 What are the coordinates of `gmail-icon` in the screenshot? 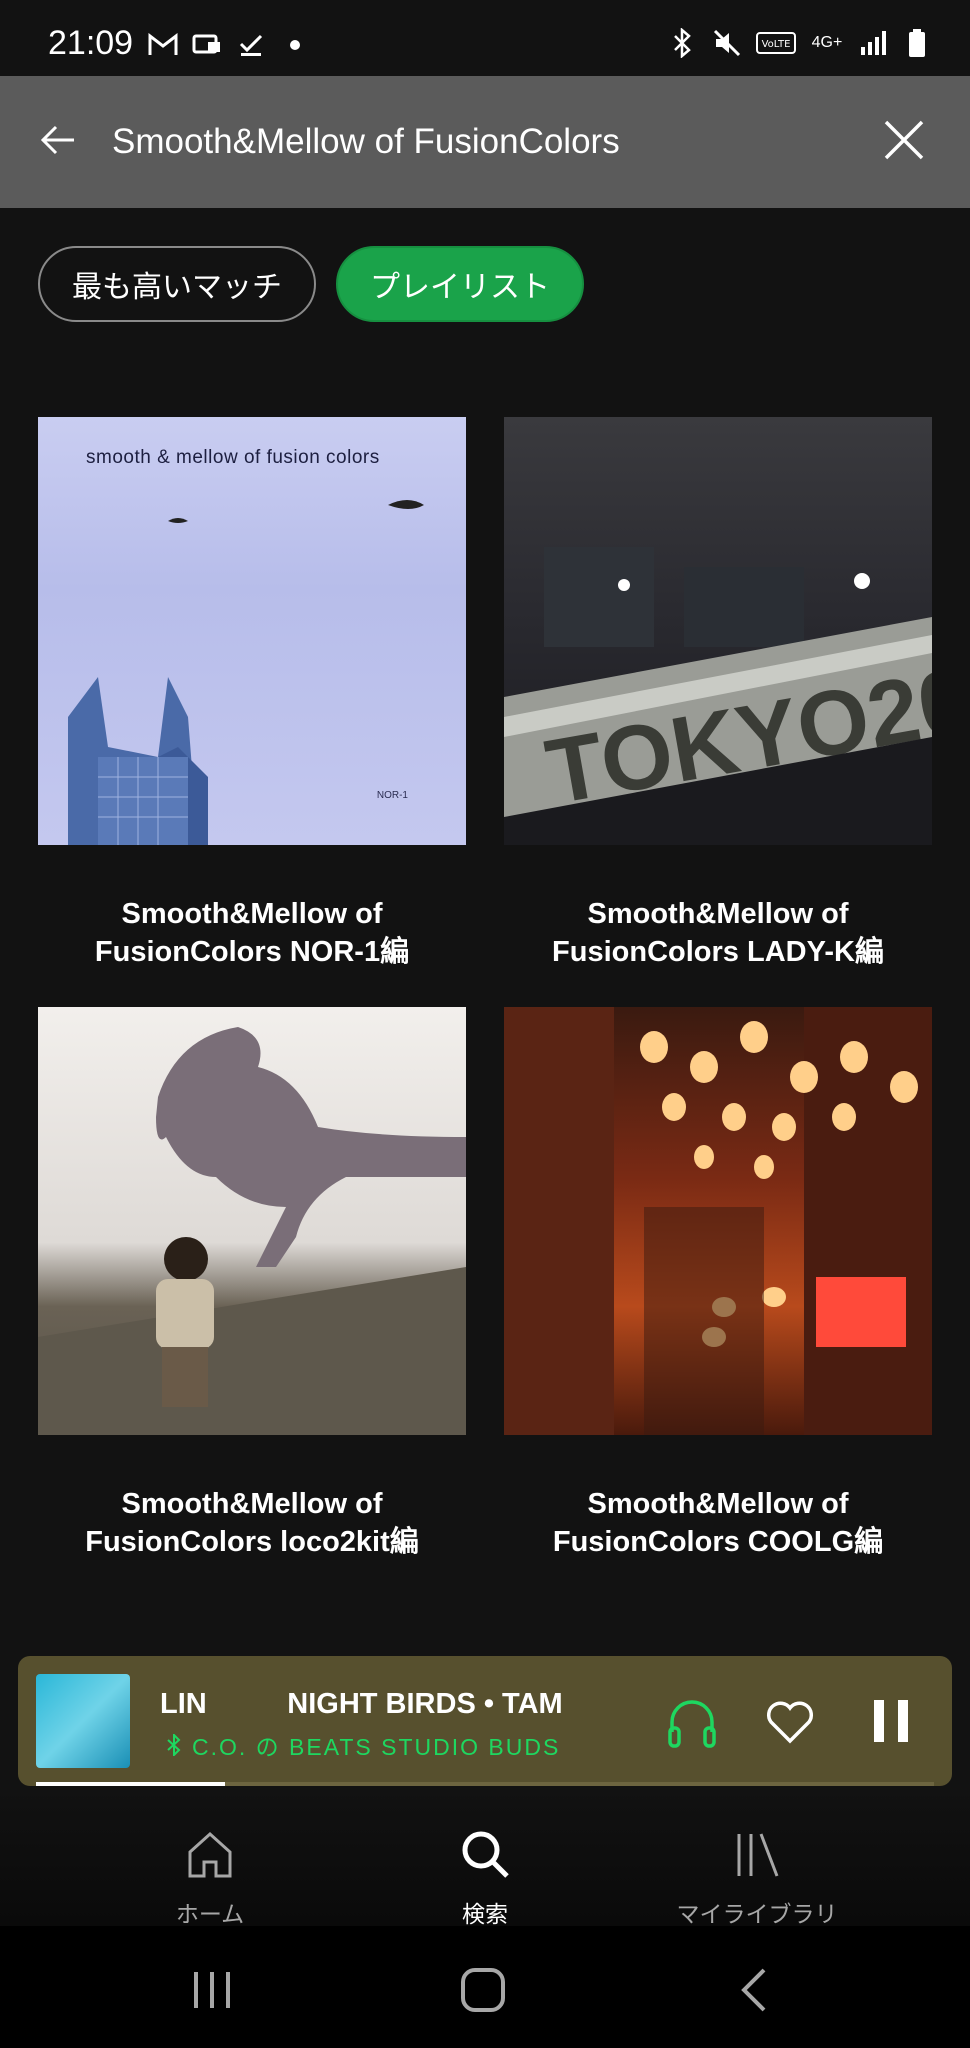 It's located at (163, 45).